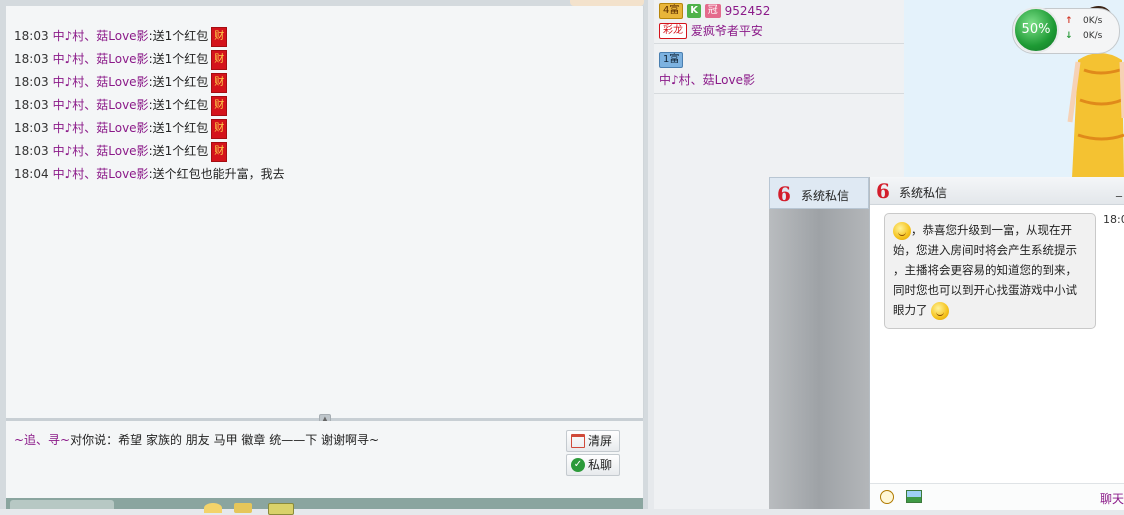 This screenshot has width=1124, height=515. I want to click on download-speed: ↓ 0K/s, so click(1091, 36).